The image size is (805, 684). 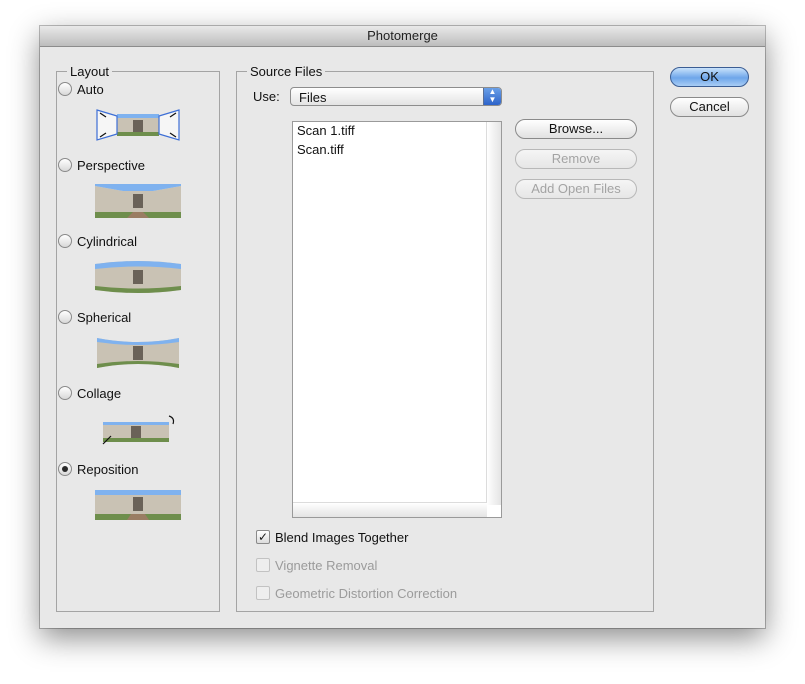 I want to click on select-arrows-icon: ▲ ▼, so click(x=492, y=96).